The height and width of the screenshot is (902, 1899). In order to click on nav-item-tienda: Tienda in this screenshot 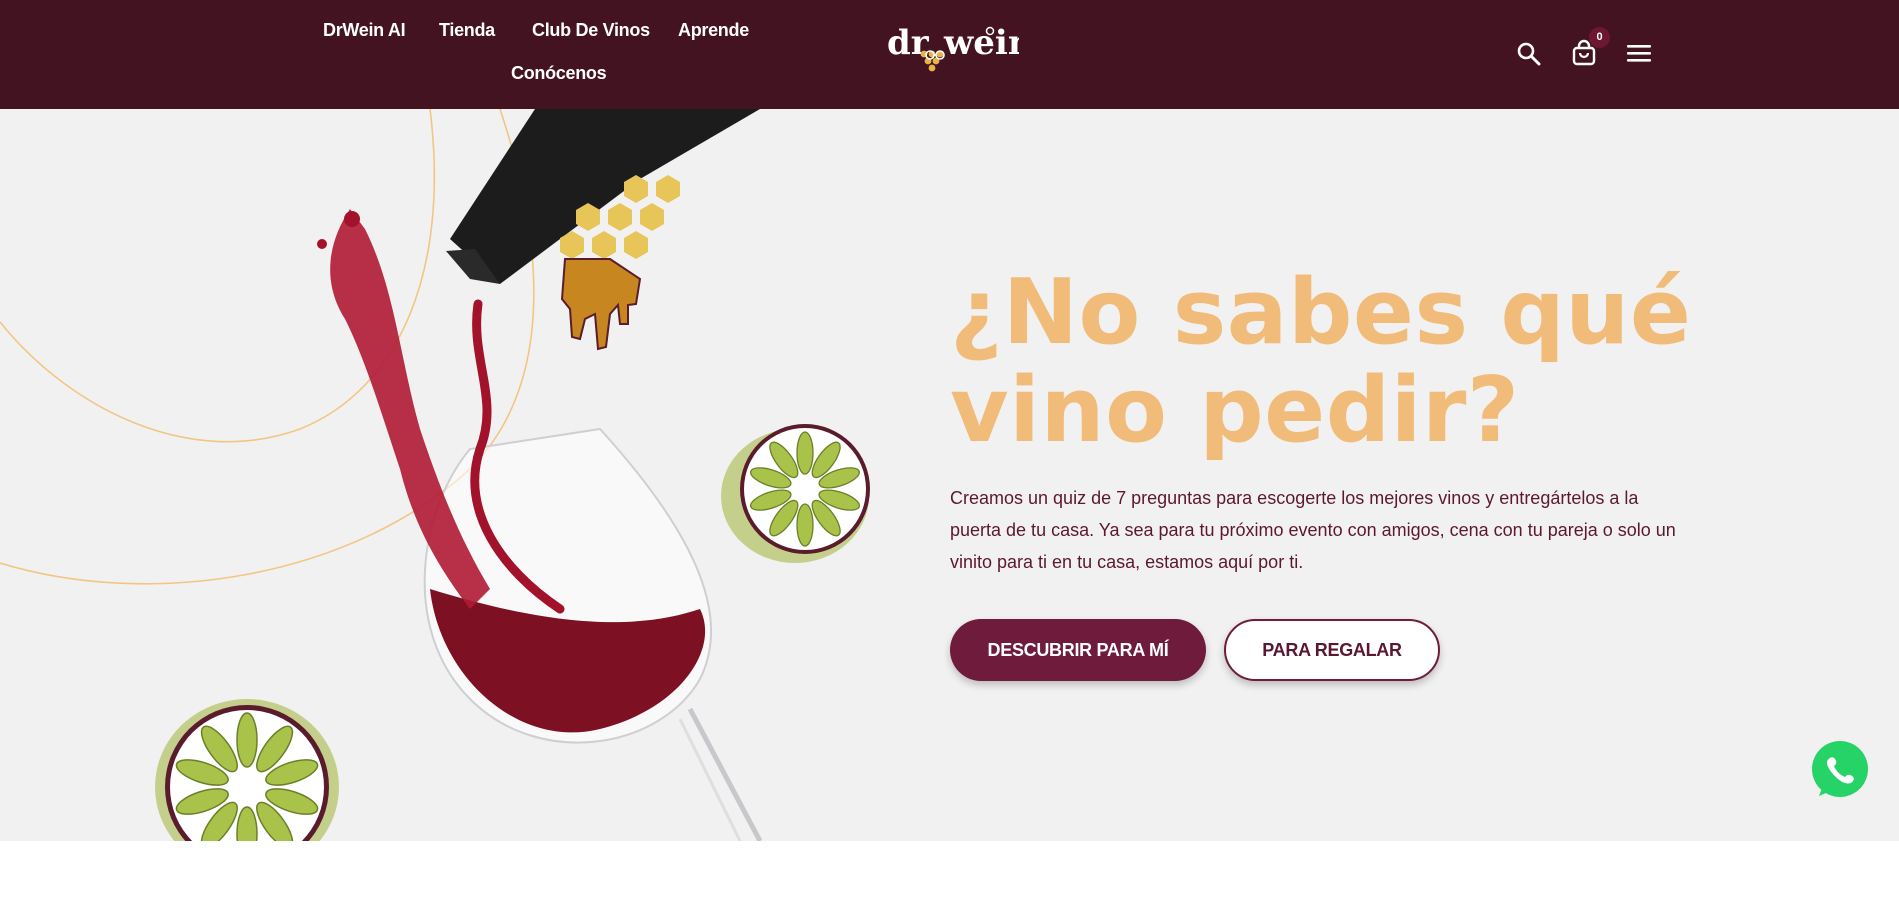, I will do `click(467, 30)`.